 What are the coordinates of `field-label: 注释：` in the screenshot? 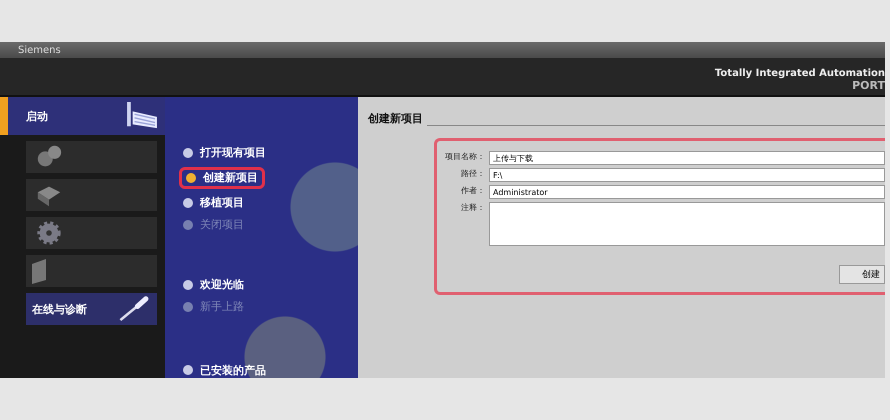 It's located at (473, 207).